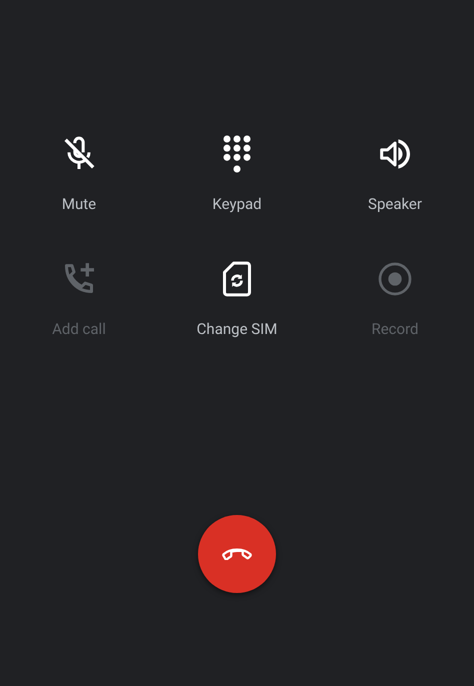 This screenshot has height=686, width=474. What do you see at coordinates (79, 174) in the screenshot?
I see `call-control-button: Mute` at bounding box center [79, 174].